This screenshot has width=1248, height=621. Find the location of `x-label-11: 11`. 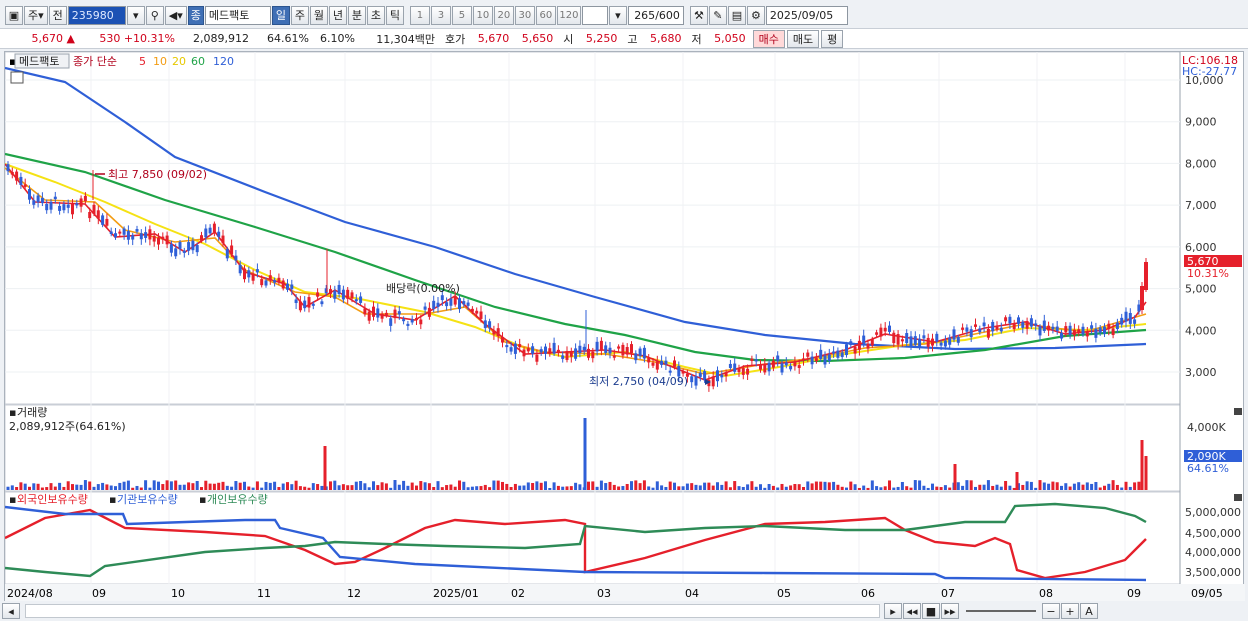

x-label-11: 11 is located at coordinates (264, 593).